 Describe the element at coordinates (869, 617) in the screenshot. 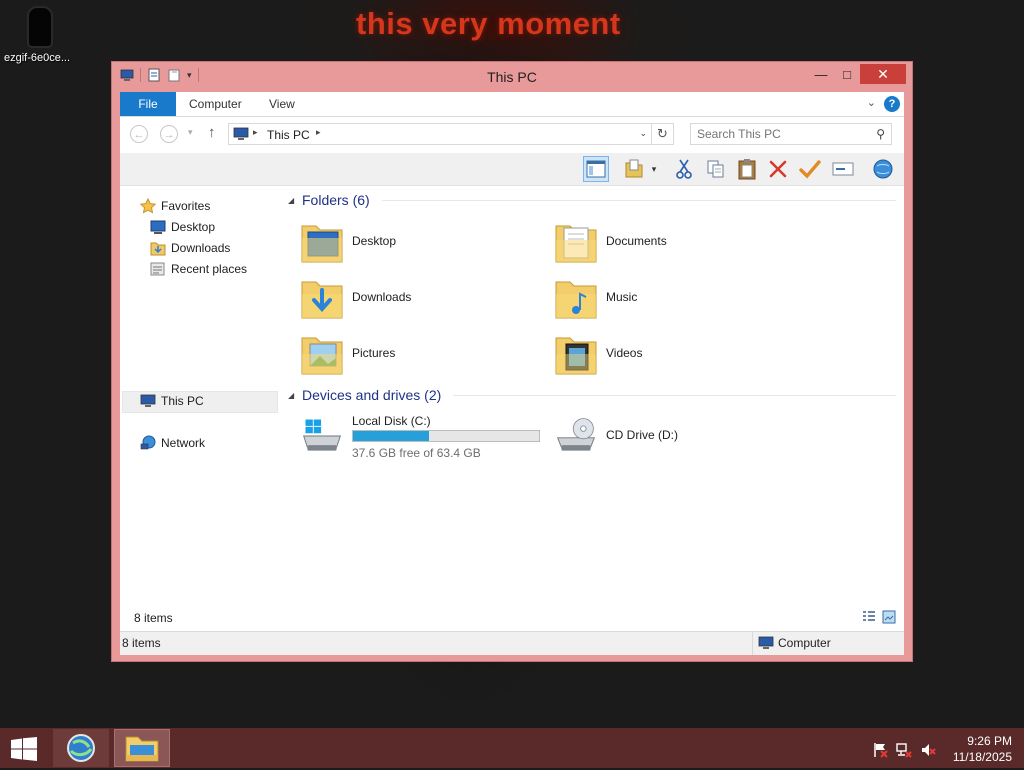

I see `details-view-icon` at that location.